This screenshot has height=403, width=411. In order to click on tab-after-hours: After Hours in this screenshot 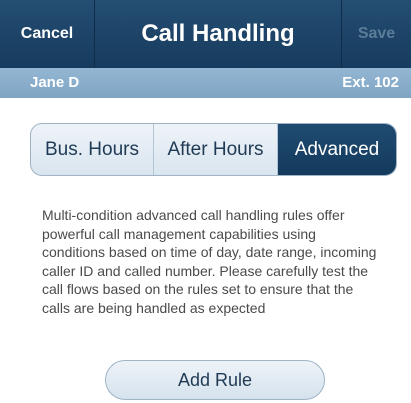, I will do `click(216, 149)`.